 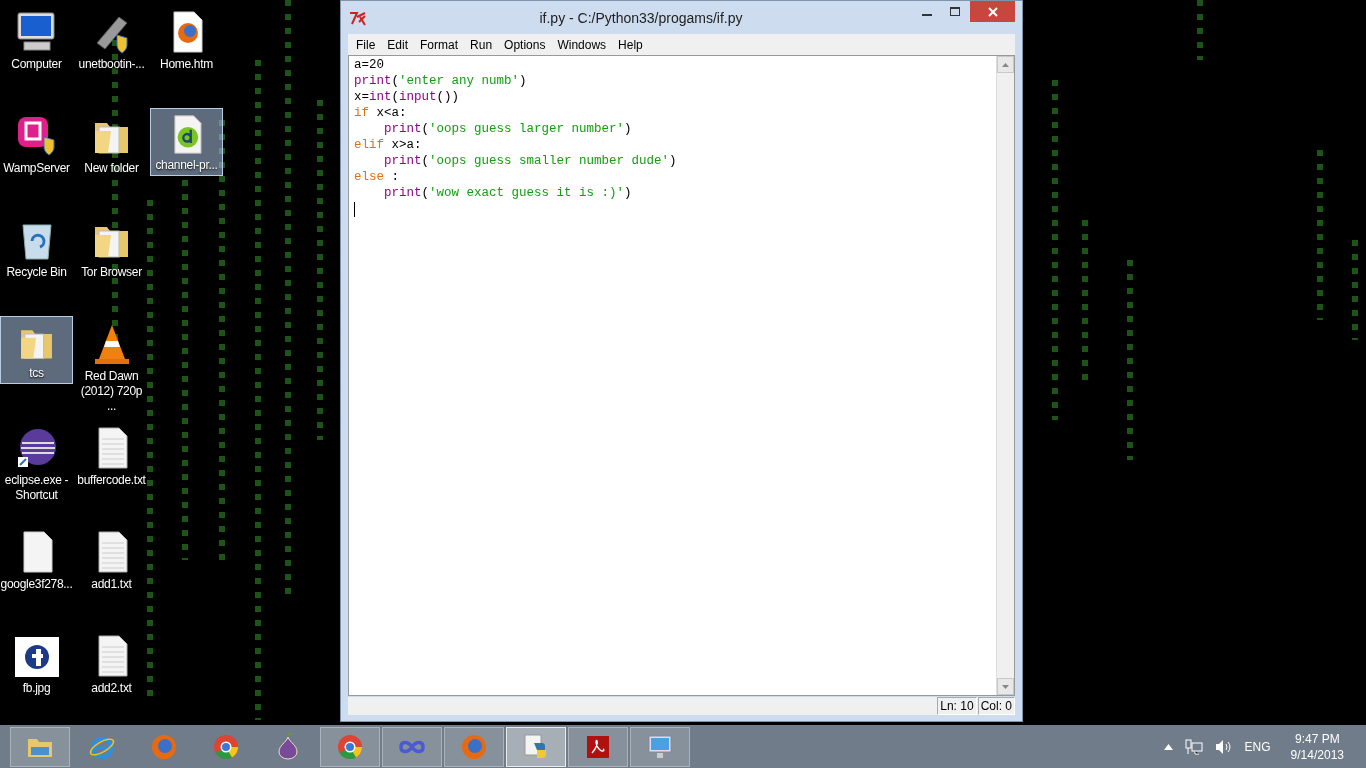 What do you see at coordinates (508, 129) in the screenshot?
I see `code-line: print('oops guess larger number')` at bounding box center [508, 129].